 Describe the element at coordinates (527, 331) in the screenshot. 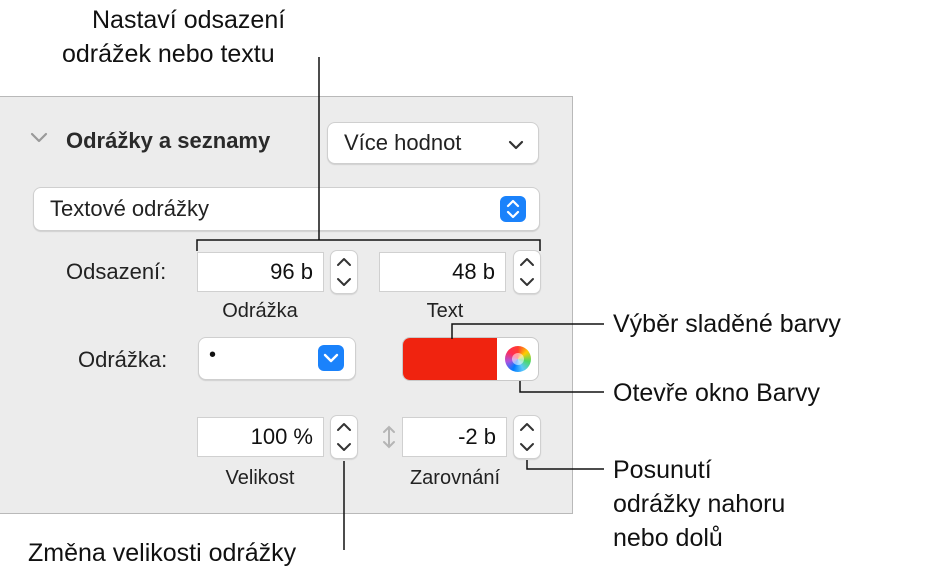

I see `callout-matching-color` at that location.